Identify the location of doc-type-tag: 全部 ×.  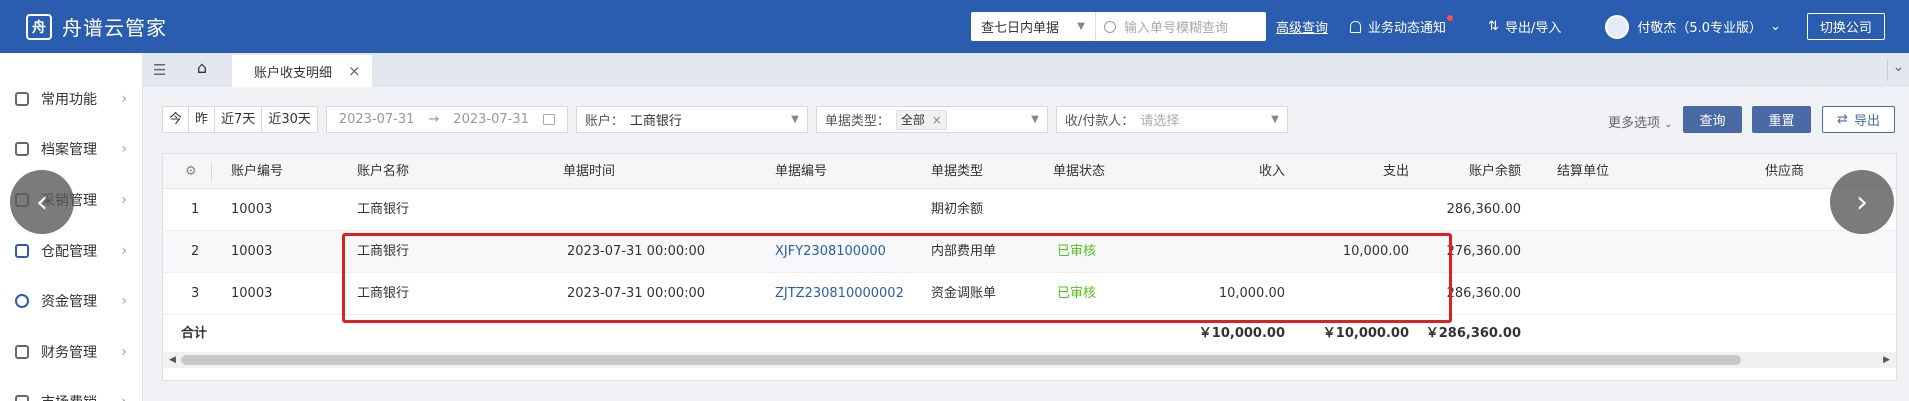
(921, 119).